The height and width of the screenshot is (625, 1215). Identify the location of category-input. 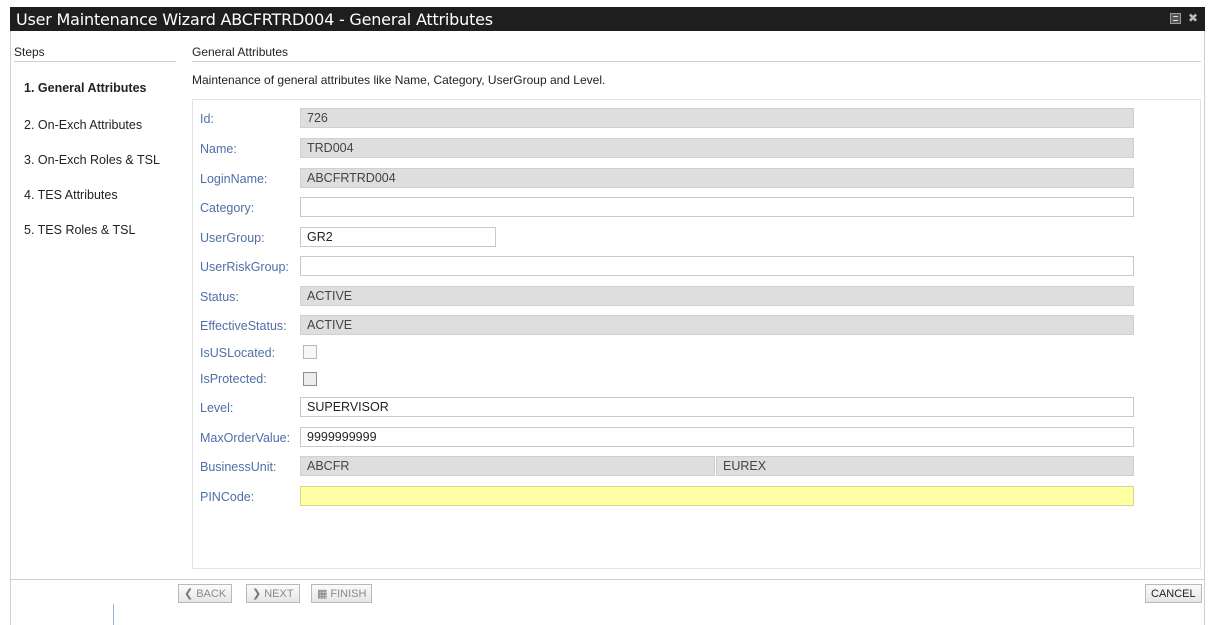
(717, 207).